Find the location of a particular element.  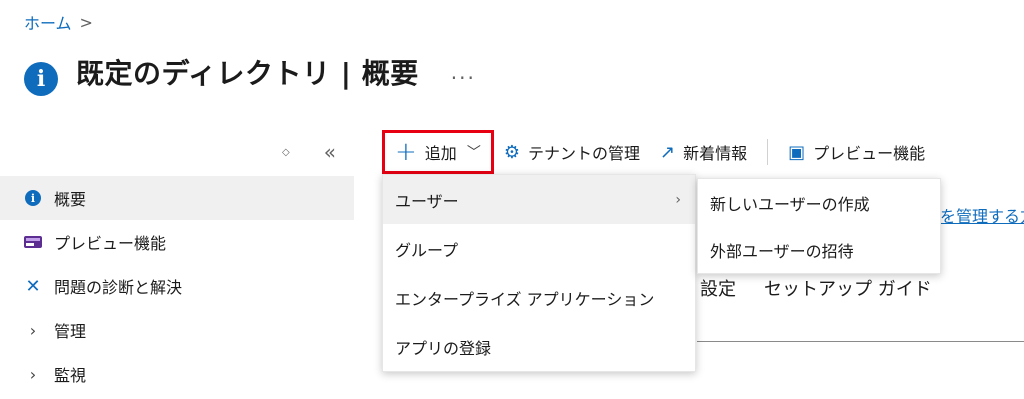

sidebar-item-manage: › 管理 is located at coordinates (177, 330).